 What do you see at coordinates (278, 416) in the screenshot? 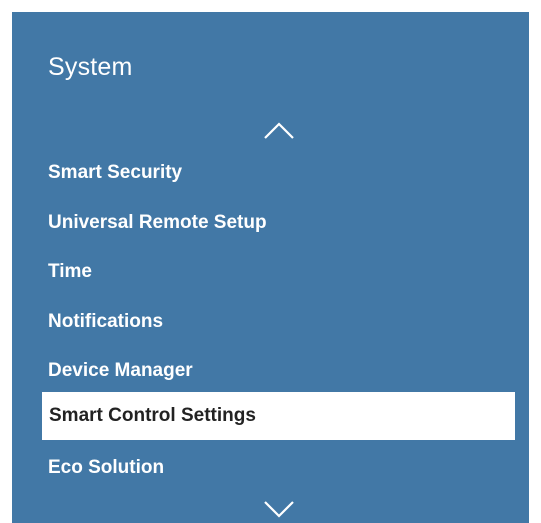
I see `menu-item-smart-control-settings: Smart Control Settings` at bounding box center [278, 416].